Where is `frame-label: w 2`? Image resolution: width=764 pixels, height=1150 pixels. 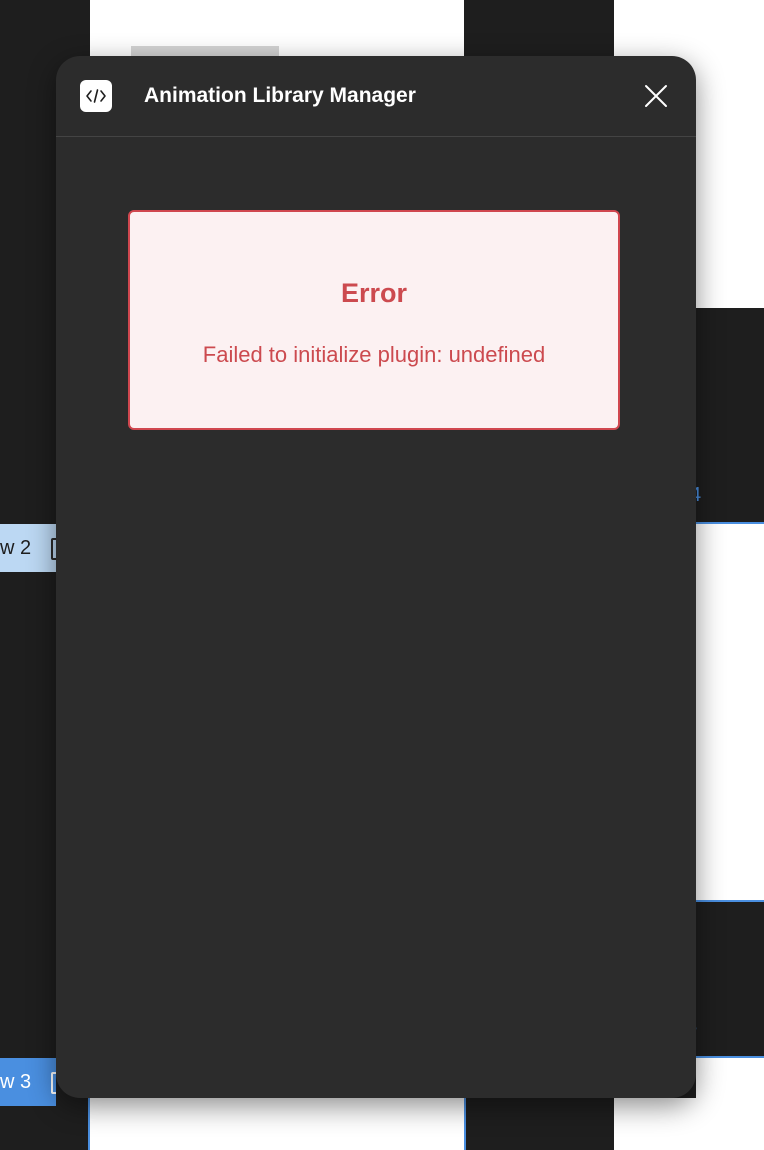
frame-label: w 2 is located at coordinates (28, 548).